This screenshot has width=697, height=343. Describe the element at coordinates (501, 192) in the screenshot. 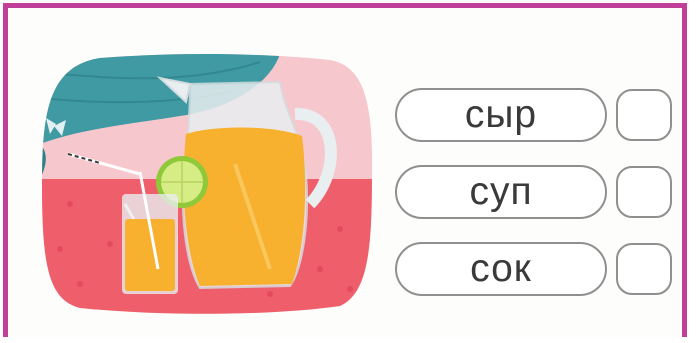

I see `word-option-sup: суп` at that location.